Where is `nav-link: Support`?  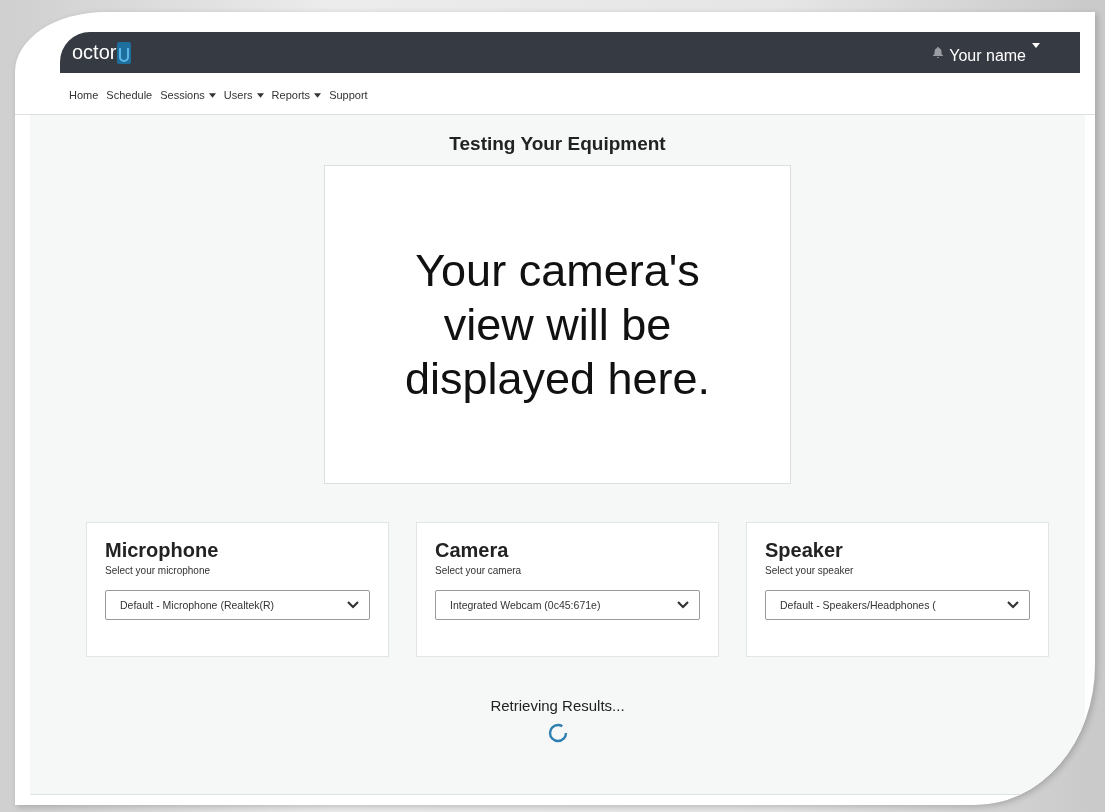 nav-link: Support is located at coordinates (348, 95).